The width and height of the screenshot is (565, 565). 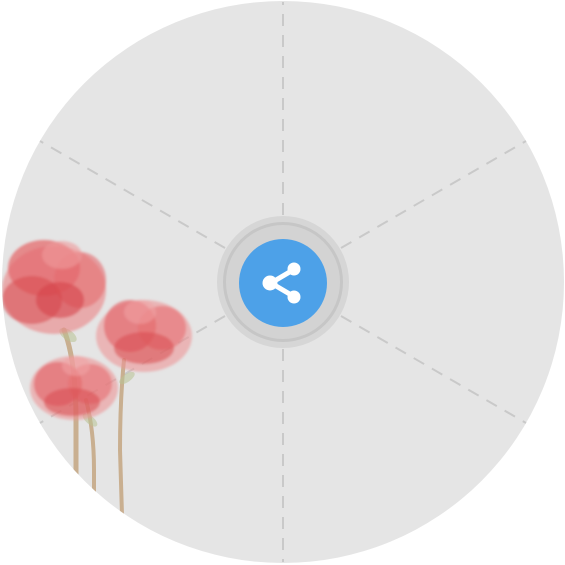 I want to click on flower-medium, so click(x=144, y=336).